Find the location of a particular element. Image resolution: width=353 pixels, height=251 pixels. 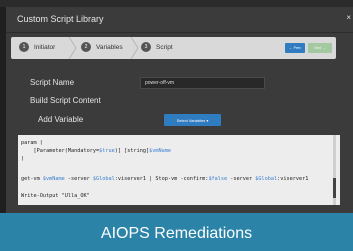

code-line: ) is located at coordinates (23, 159).